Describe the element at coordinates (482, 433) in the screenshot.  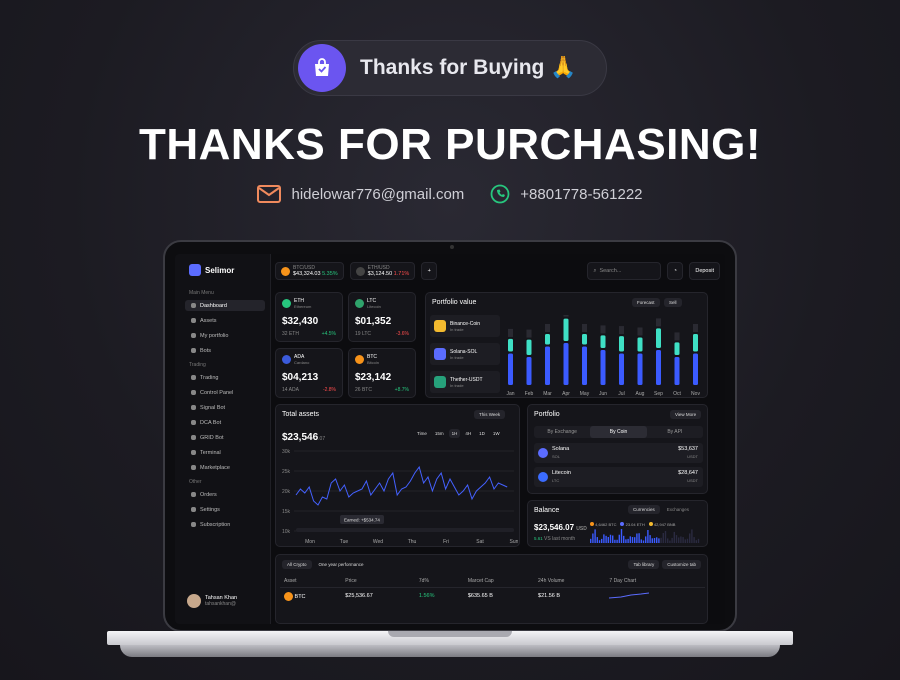
I see `range-button: 1D` at that location.